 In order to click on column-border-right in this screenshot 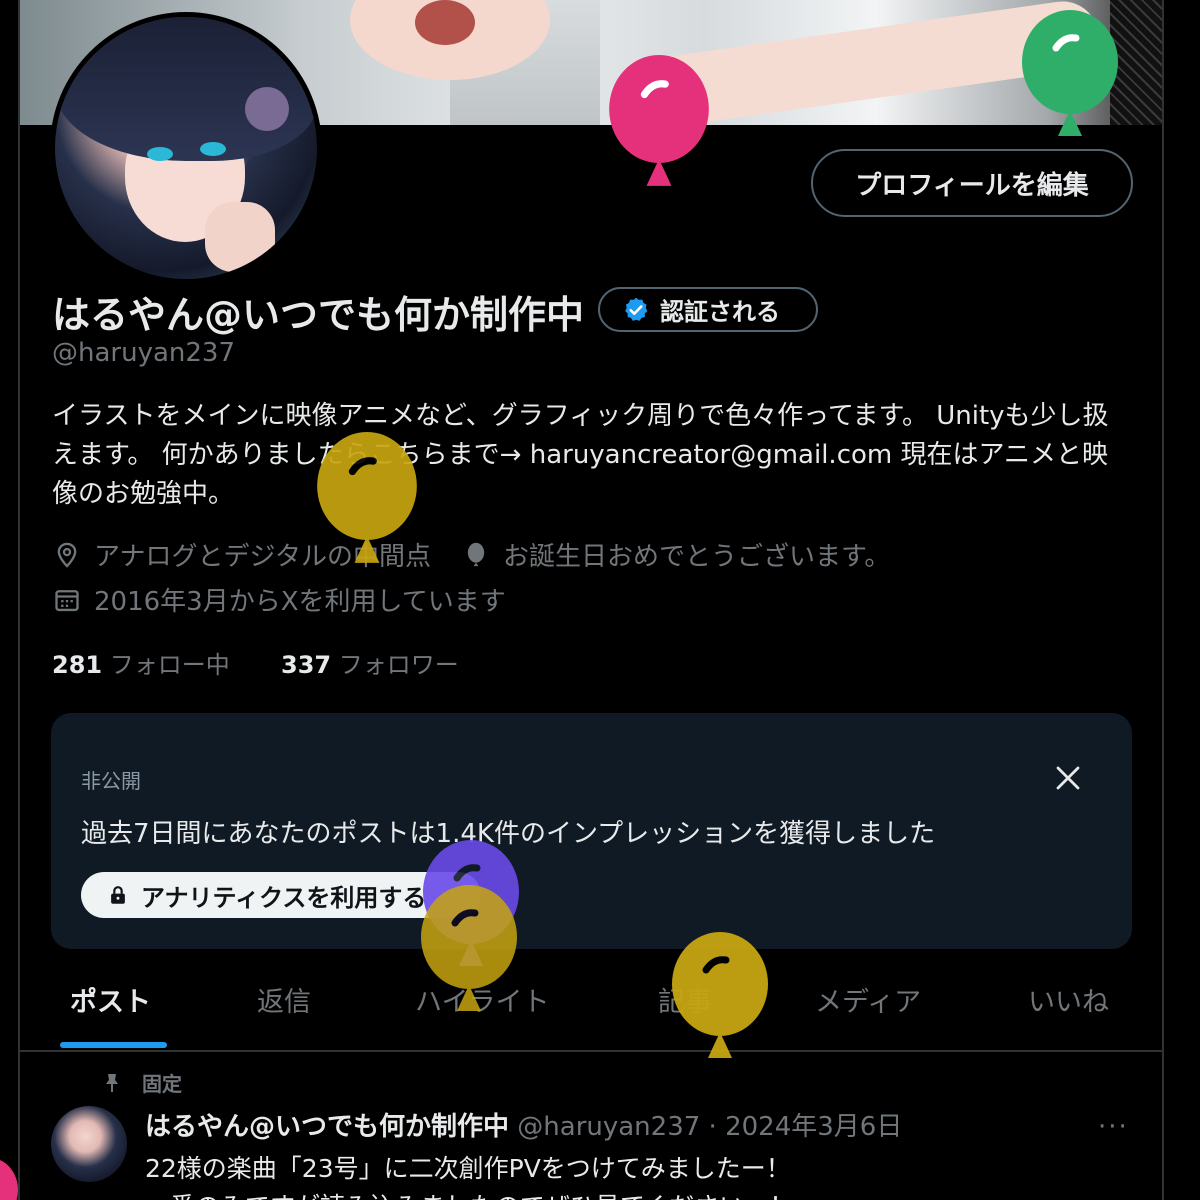, I will do `click(1163, 600)`.